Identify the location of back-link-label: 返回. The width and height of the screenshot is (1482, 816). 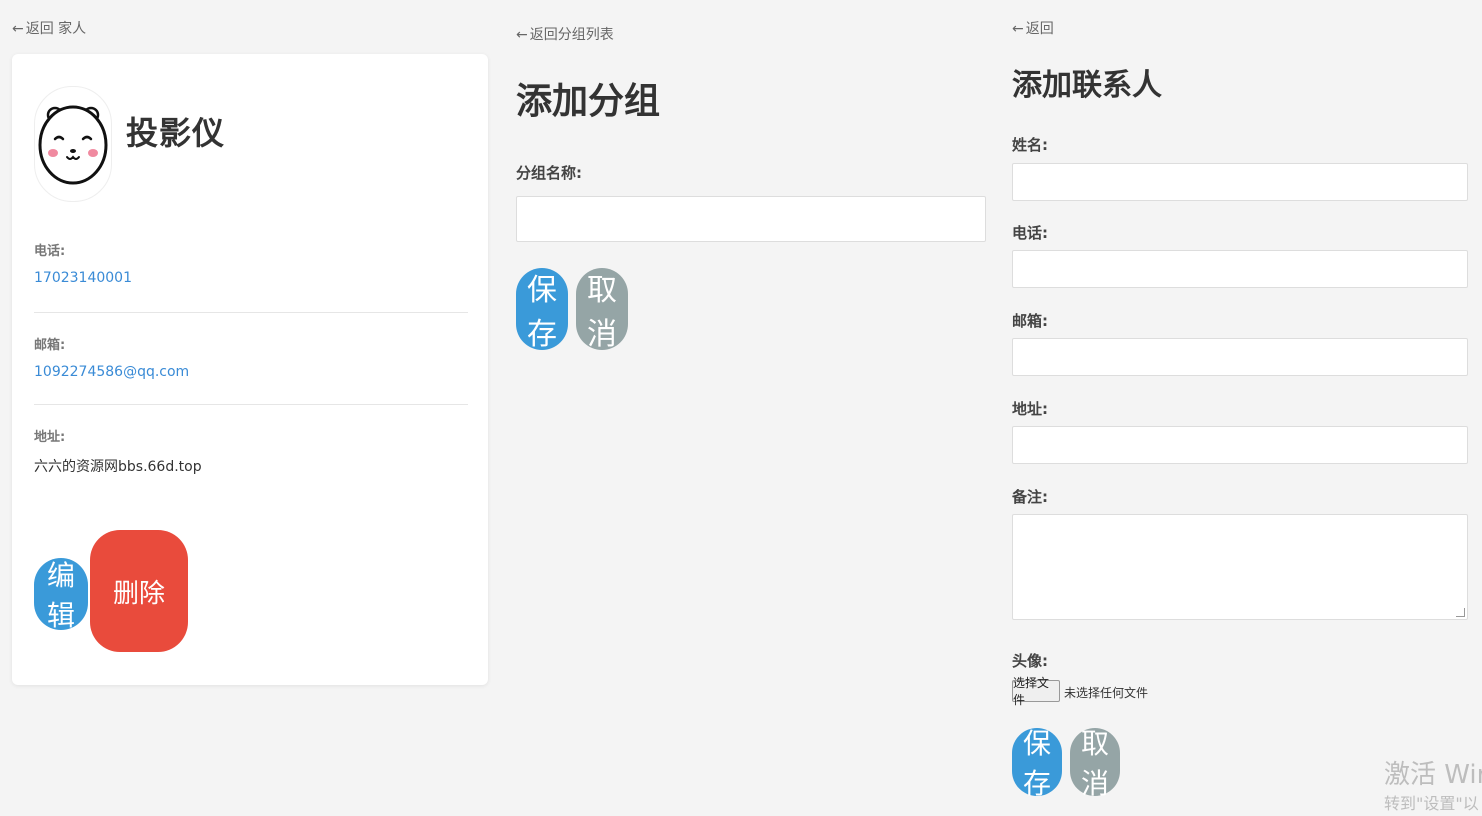
(1039, 29).